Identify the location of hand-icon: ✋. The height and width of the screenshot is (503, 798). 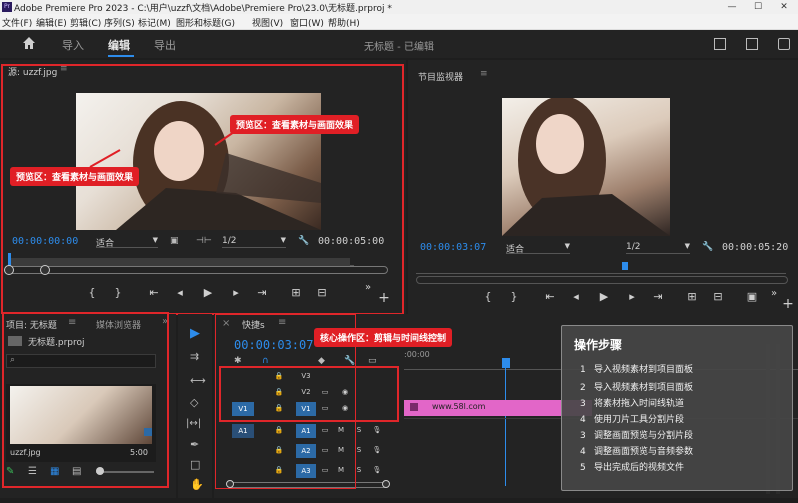
(197, 484).